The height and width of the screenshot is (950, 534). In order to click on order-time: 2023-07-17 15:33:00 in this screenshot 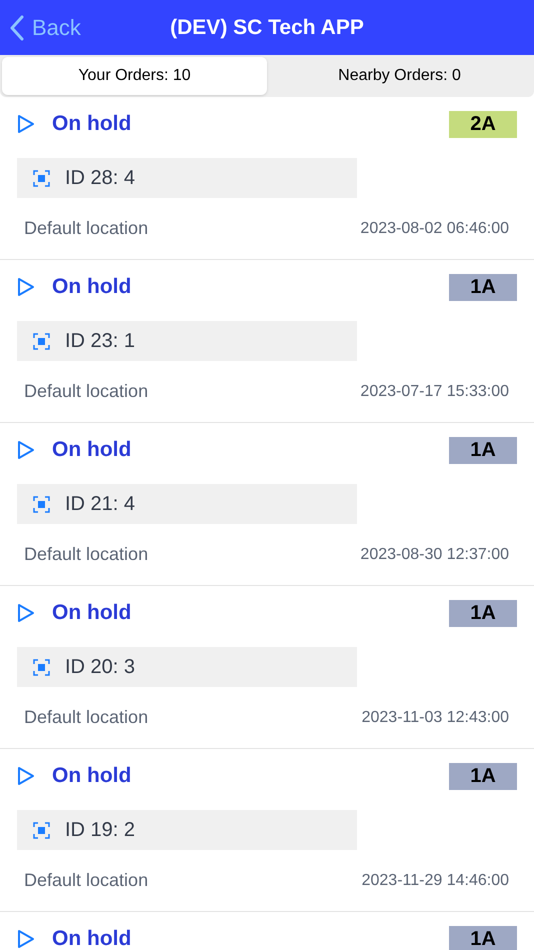, I will do `click(434, 392)`.